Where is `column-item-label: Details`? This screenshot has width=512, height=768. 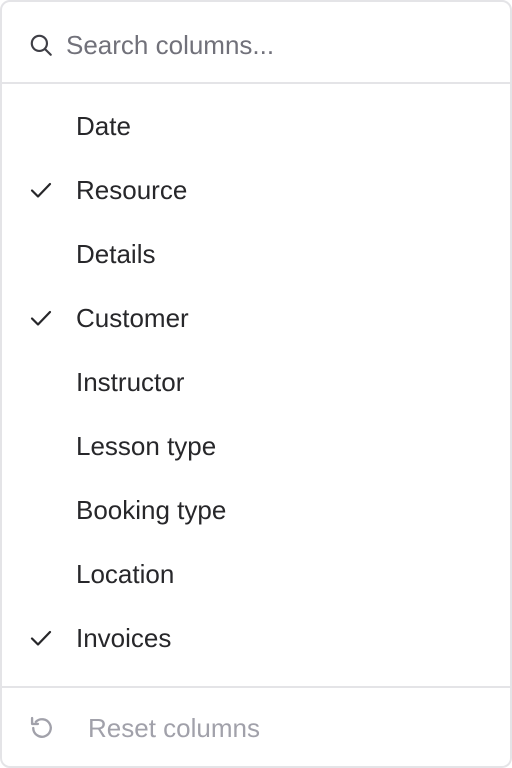 column-item-label: Details is located at coordinates (116, 254).